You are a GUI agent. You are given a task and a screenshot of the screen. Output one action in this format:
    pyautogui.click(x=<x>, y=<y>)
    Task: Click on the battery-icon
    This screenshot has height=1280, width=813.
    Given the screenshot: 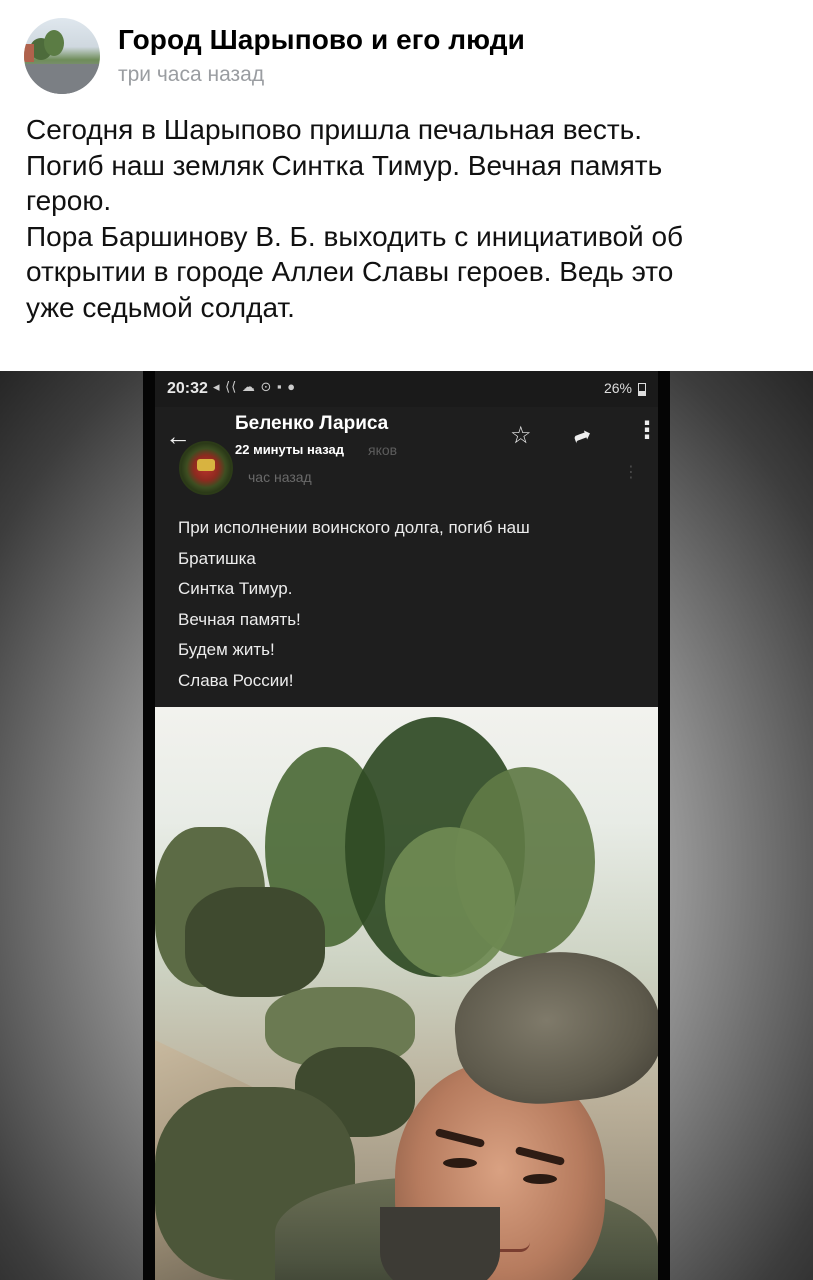 What is the action you would take?
    pyautogui.click(x=642, y=389)
    